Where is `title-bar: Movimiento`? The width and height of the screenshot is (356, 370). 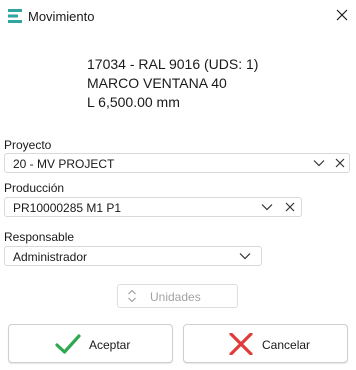 title-bar: Movimiento is located at coordinates (178, 17).